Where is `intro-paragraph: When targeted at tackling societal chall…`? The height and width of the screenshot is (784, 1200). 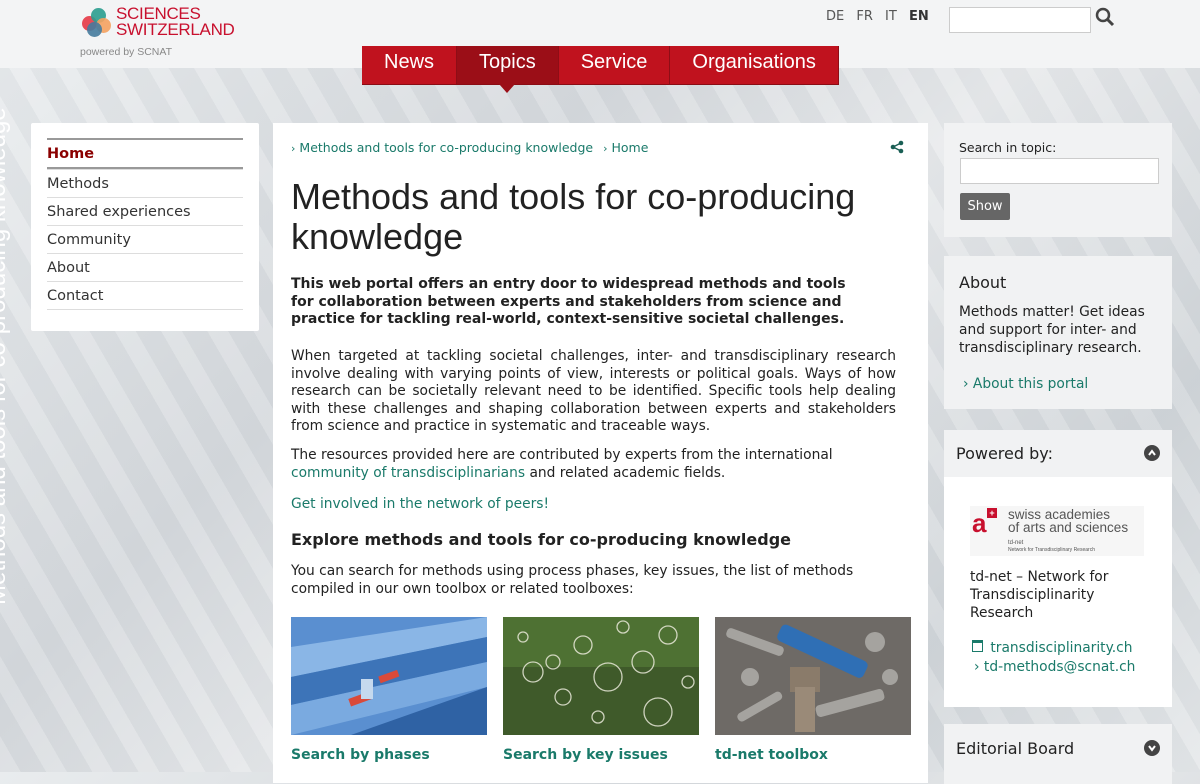 intro-paragraph: When targeted at tackling societal chall… is located at coordinates (593, 391).